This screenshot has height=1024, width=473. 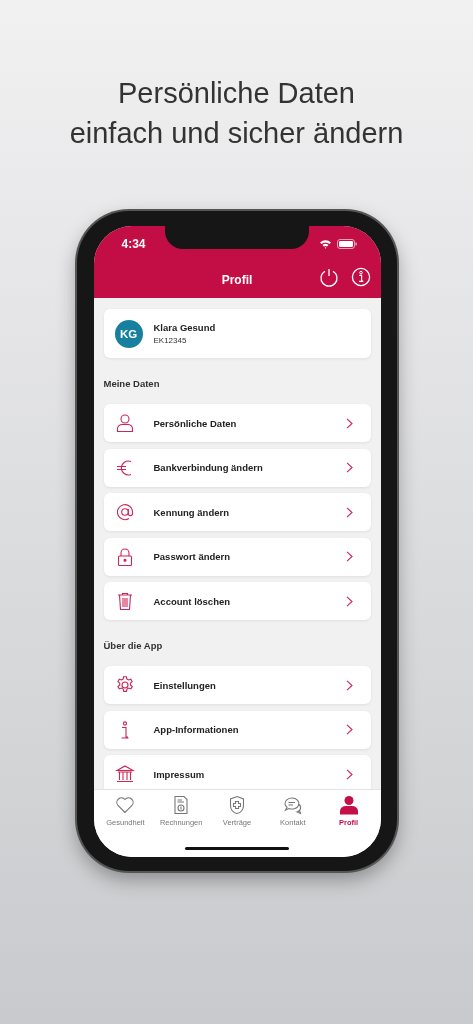 I want to click on screen-title: Profil, so click(x=237, y=280).